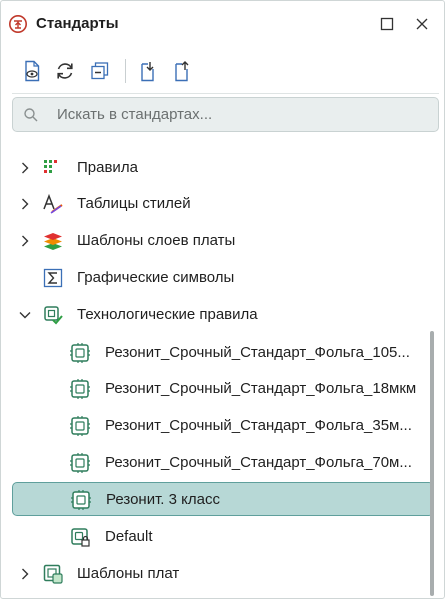 The image size is (445, 599). I want to click on toolbar, so click(222, 71).